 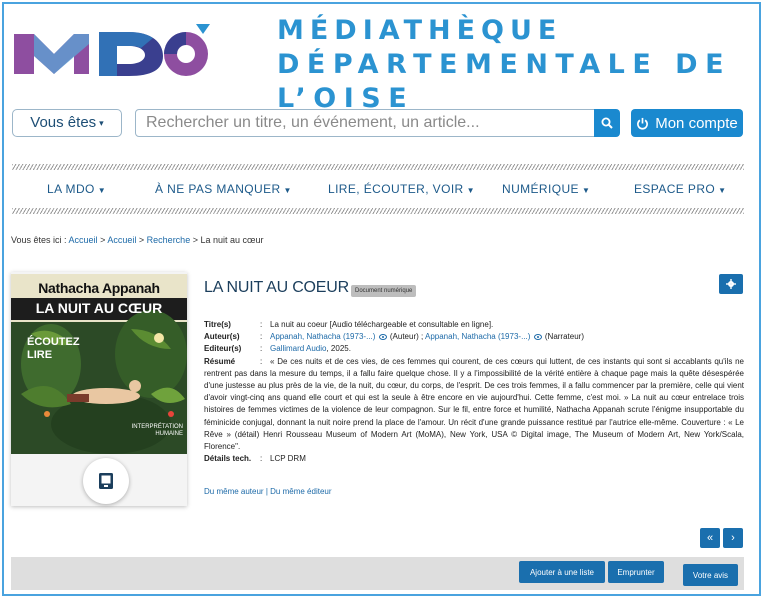 What do you see at coordinates (710, 538) in the screenshot?
I see `prev-page-button: «` at bounding box center [710, 538].